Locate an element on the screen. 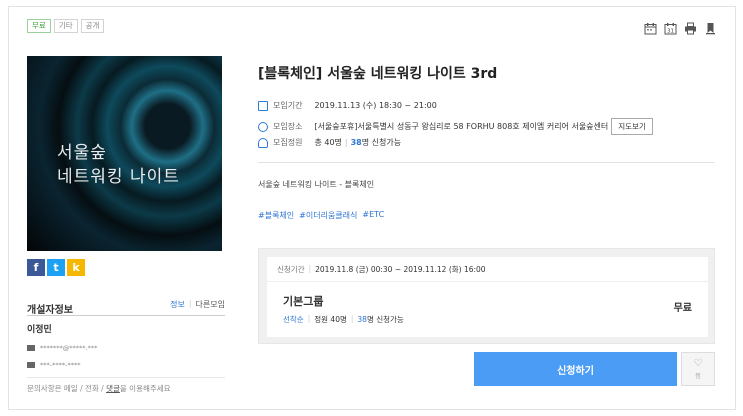 This screenshot has height=416, width=743. calendar-31-icon: 31 is located at coordinates (670, 27).